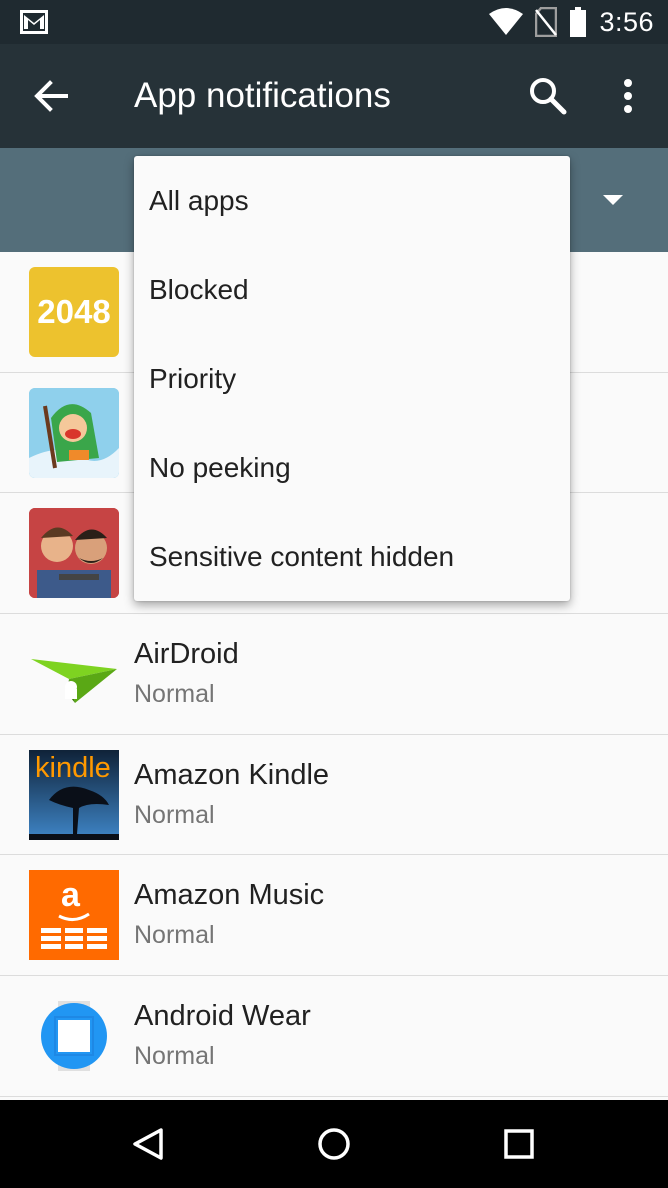  What do you see at coordinates (334, 1036) in the screenshot?
I see `list-item: Android Wear Normal` at bounding box center [334, 1036].